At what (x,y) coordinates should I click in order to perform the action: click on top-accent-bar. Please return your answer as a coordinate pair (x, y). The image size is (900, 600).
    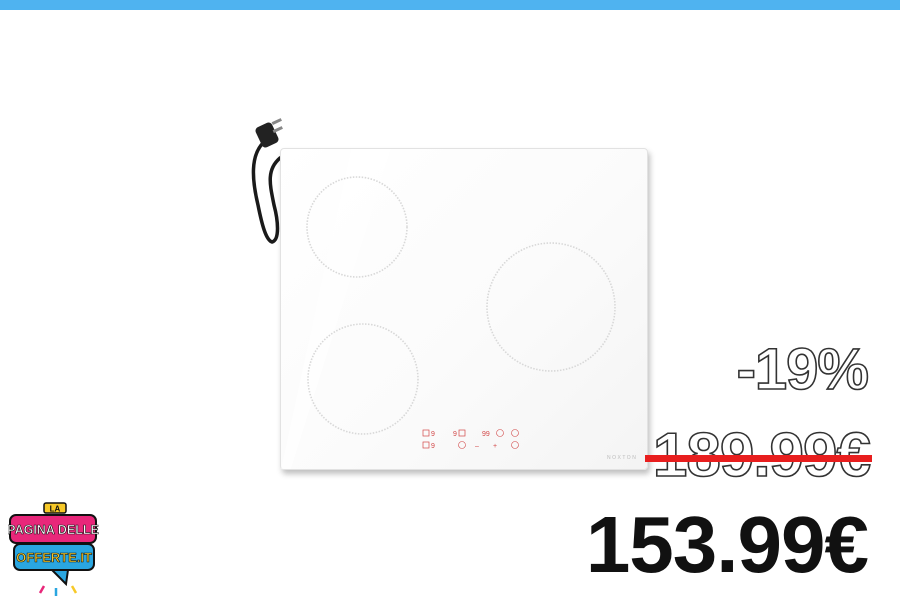
    Looking at the image, I should click on (450, 5).